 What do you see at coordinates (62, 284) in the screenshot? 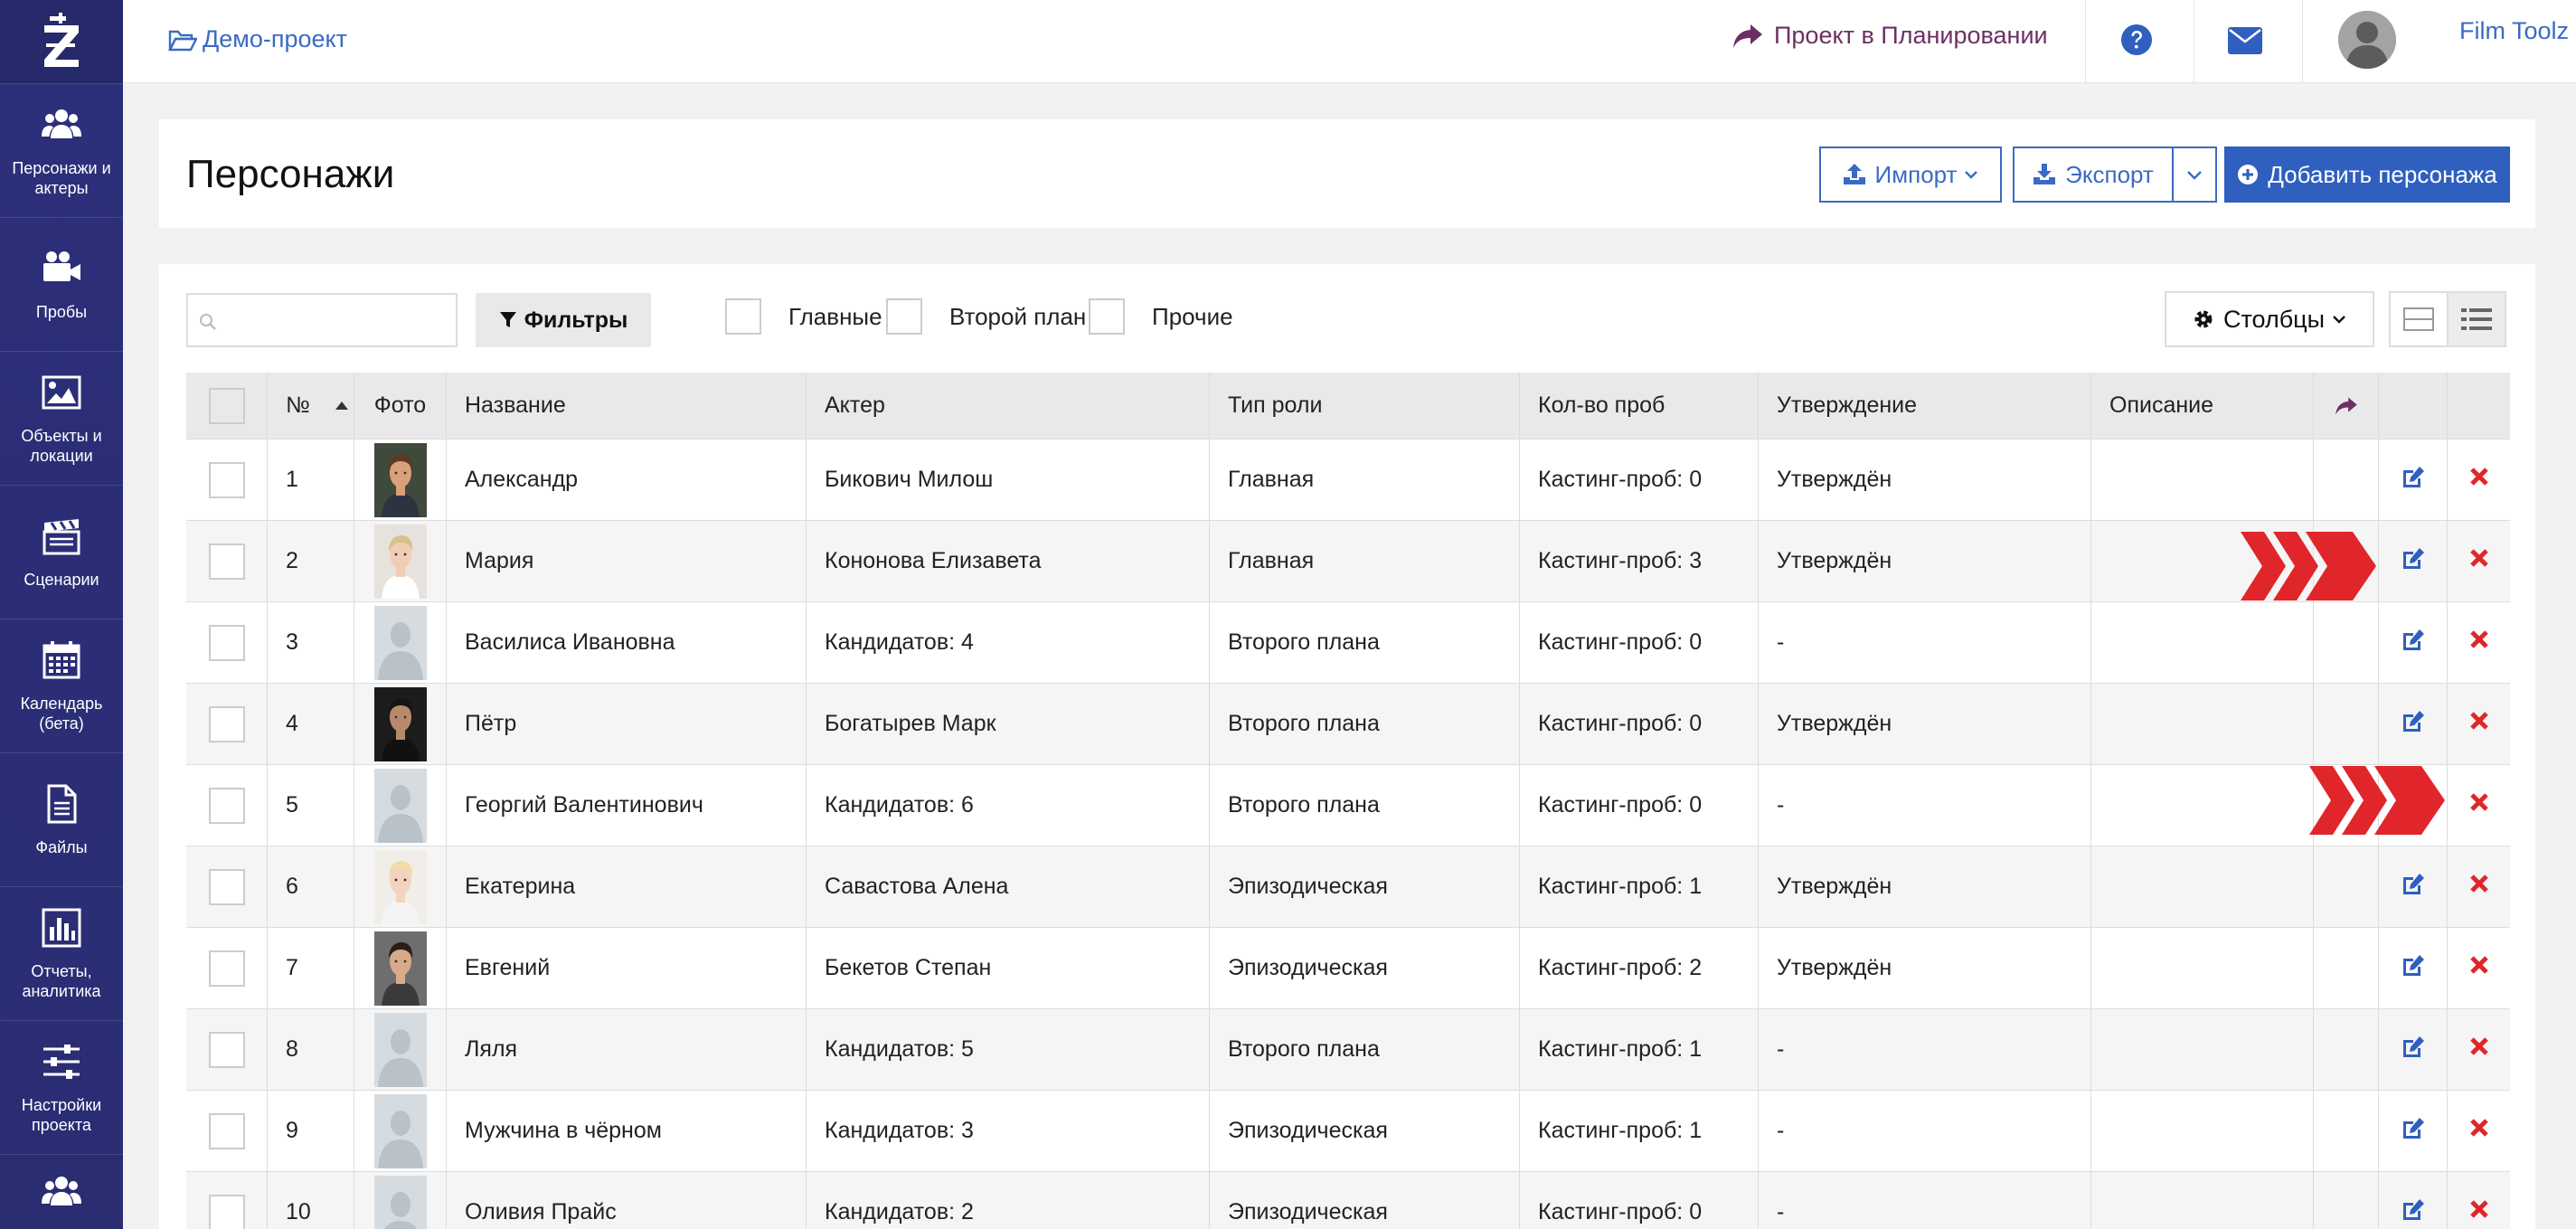
I see `sidebar-item-video-camera: Пробы` at bounding box center [62, 284].